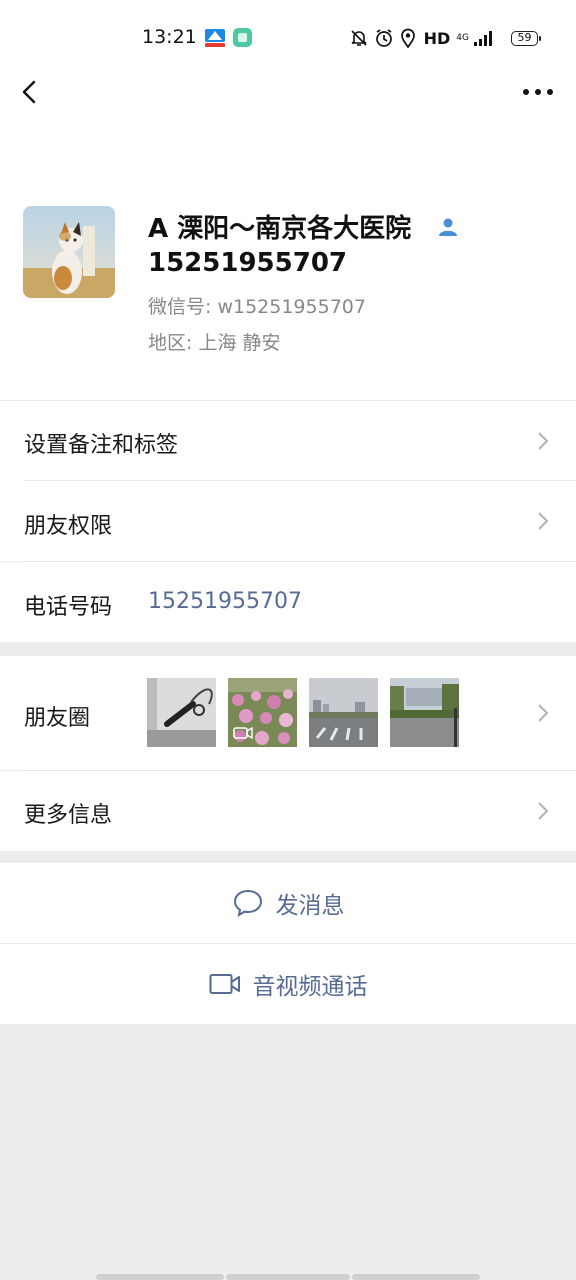 The image size is (576, 1280). Describe the element at coordinates (448, 227) in the screenshot. I see `contact-person-icon` at that location.